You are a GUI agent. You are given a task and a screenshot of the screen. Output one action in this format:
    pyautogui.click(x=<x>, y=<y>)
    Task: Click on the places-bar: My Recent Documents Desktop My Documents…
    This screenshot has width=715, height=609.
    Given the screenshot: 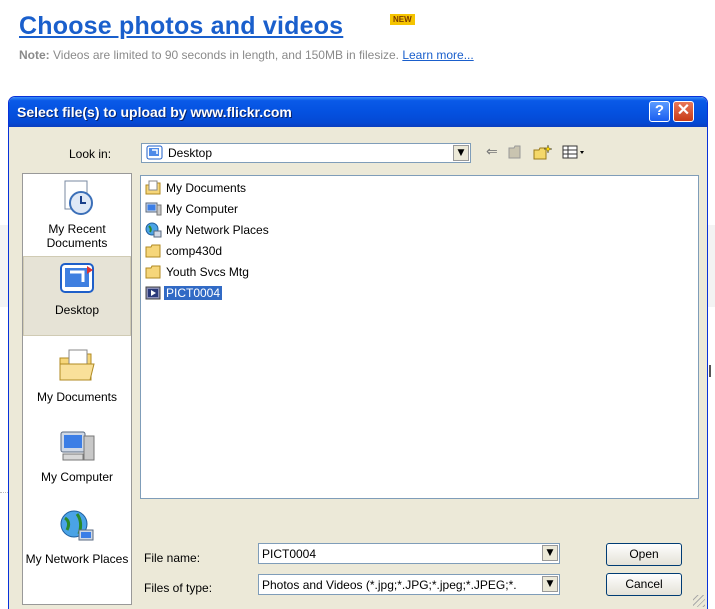 What is the action you would take?
    pyautogui.click(x=77, y=389)
    